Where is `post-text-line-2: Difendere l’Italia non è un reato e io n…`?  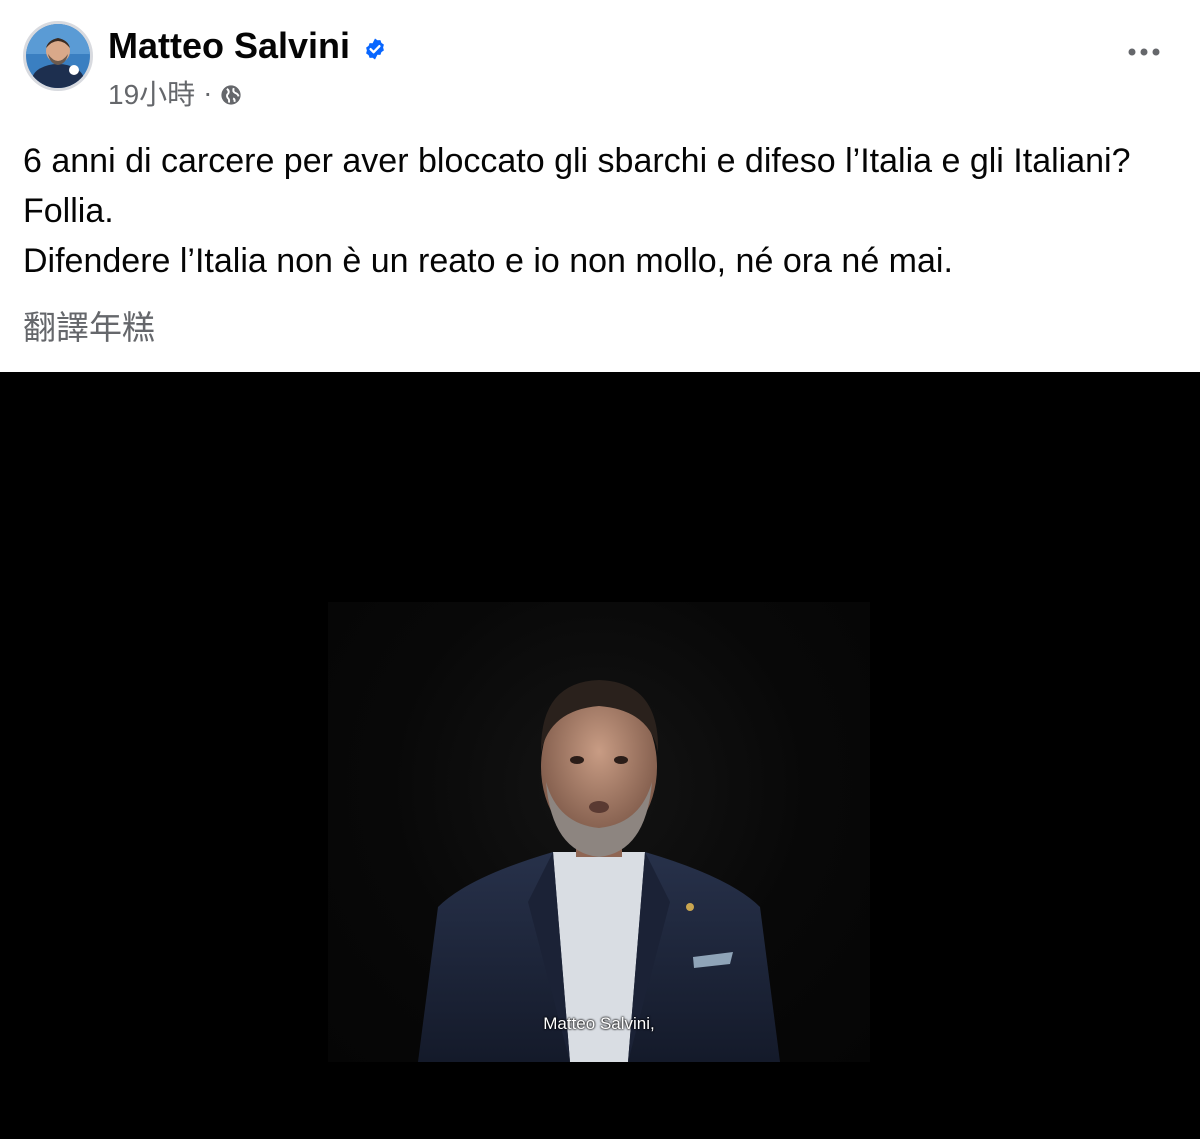
post-text-line-2: Difendere l’Italia non è un reato e io n… is located at coordinates (488, 261).